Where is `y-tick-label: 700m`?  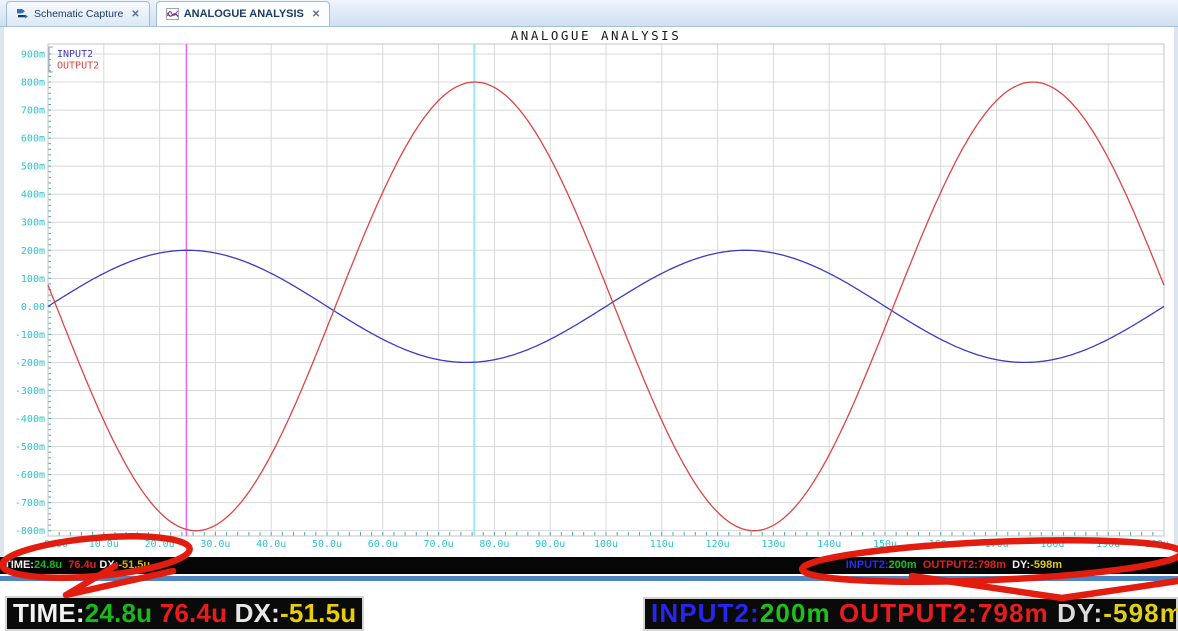
y-tick-label: 700m is located at coordinates (33, 111).